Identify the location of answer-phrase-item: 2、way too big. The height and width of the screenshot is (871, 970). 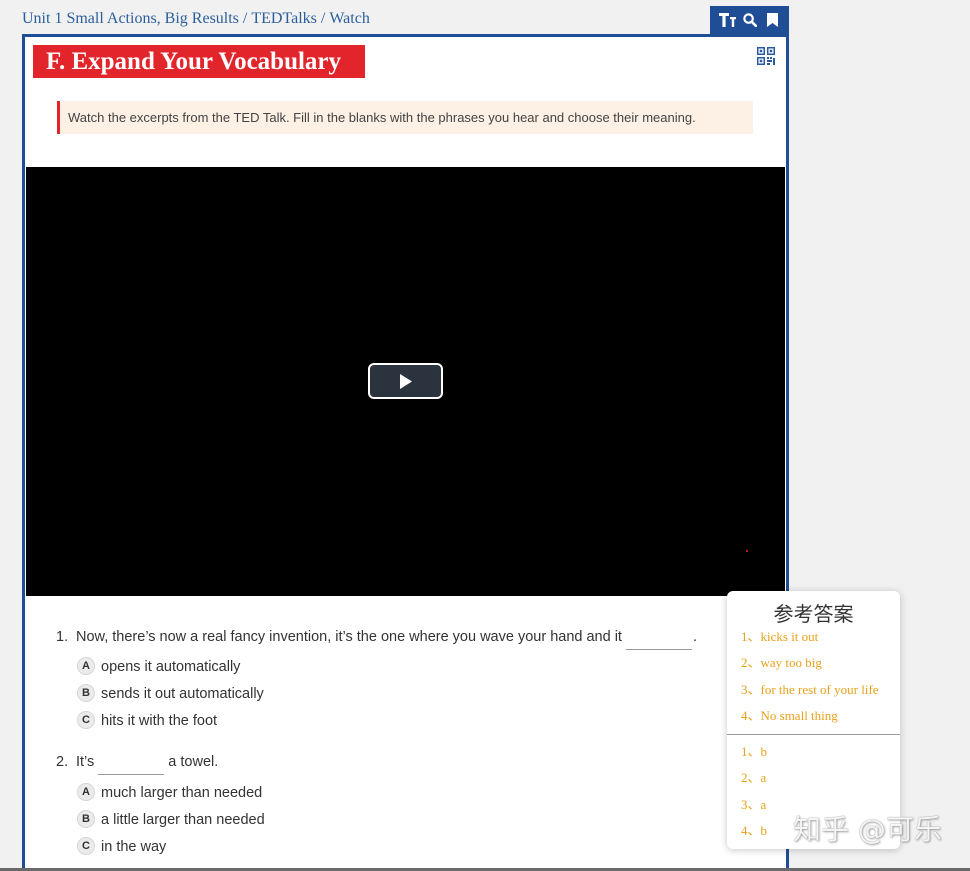
(781, 663).